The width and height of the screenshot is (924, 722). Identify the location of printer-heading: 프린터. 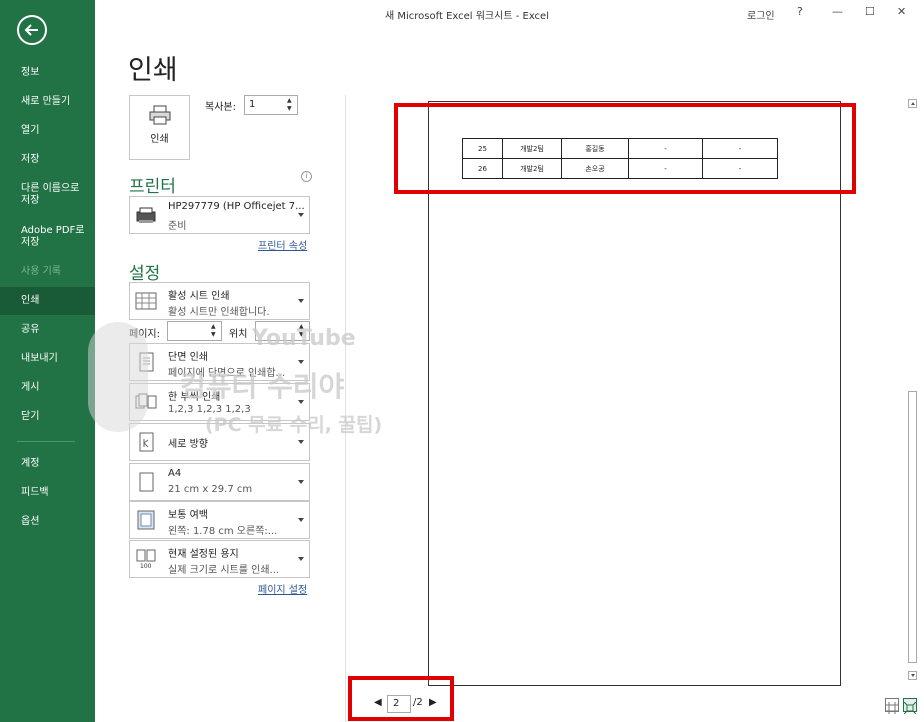
(152, 187).